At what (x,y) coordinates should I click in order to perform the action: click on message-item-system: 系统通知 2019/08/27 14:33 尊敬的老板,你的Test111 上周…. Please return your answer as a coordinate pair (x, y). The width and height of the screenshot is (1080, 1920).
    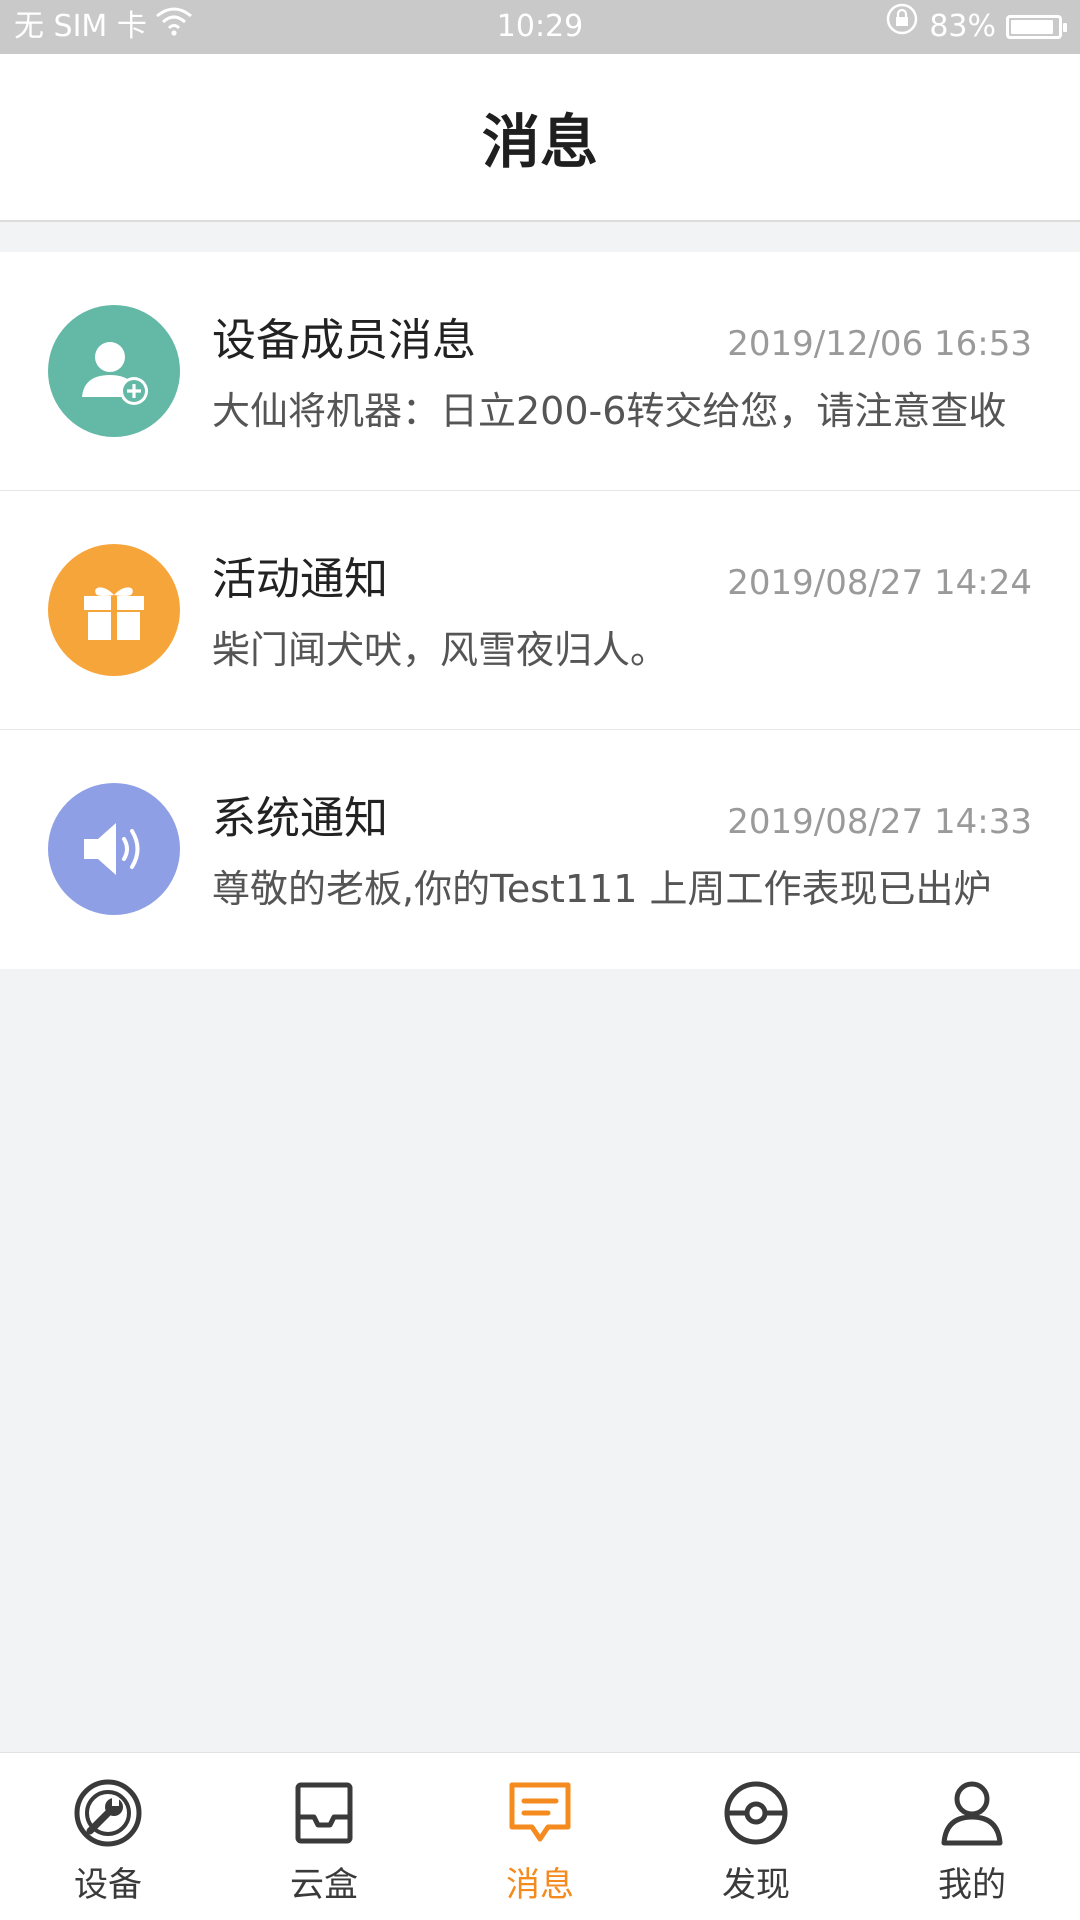
    Looking at the image, I should click on (540, 849).